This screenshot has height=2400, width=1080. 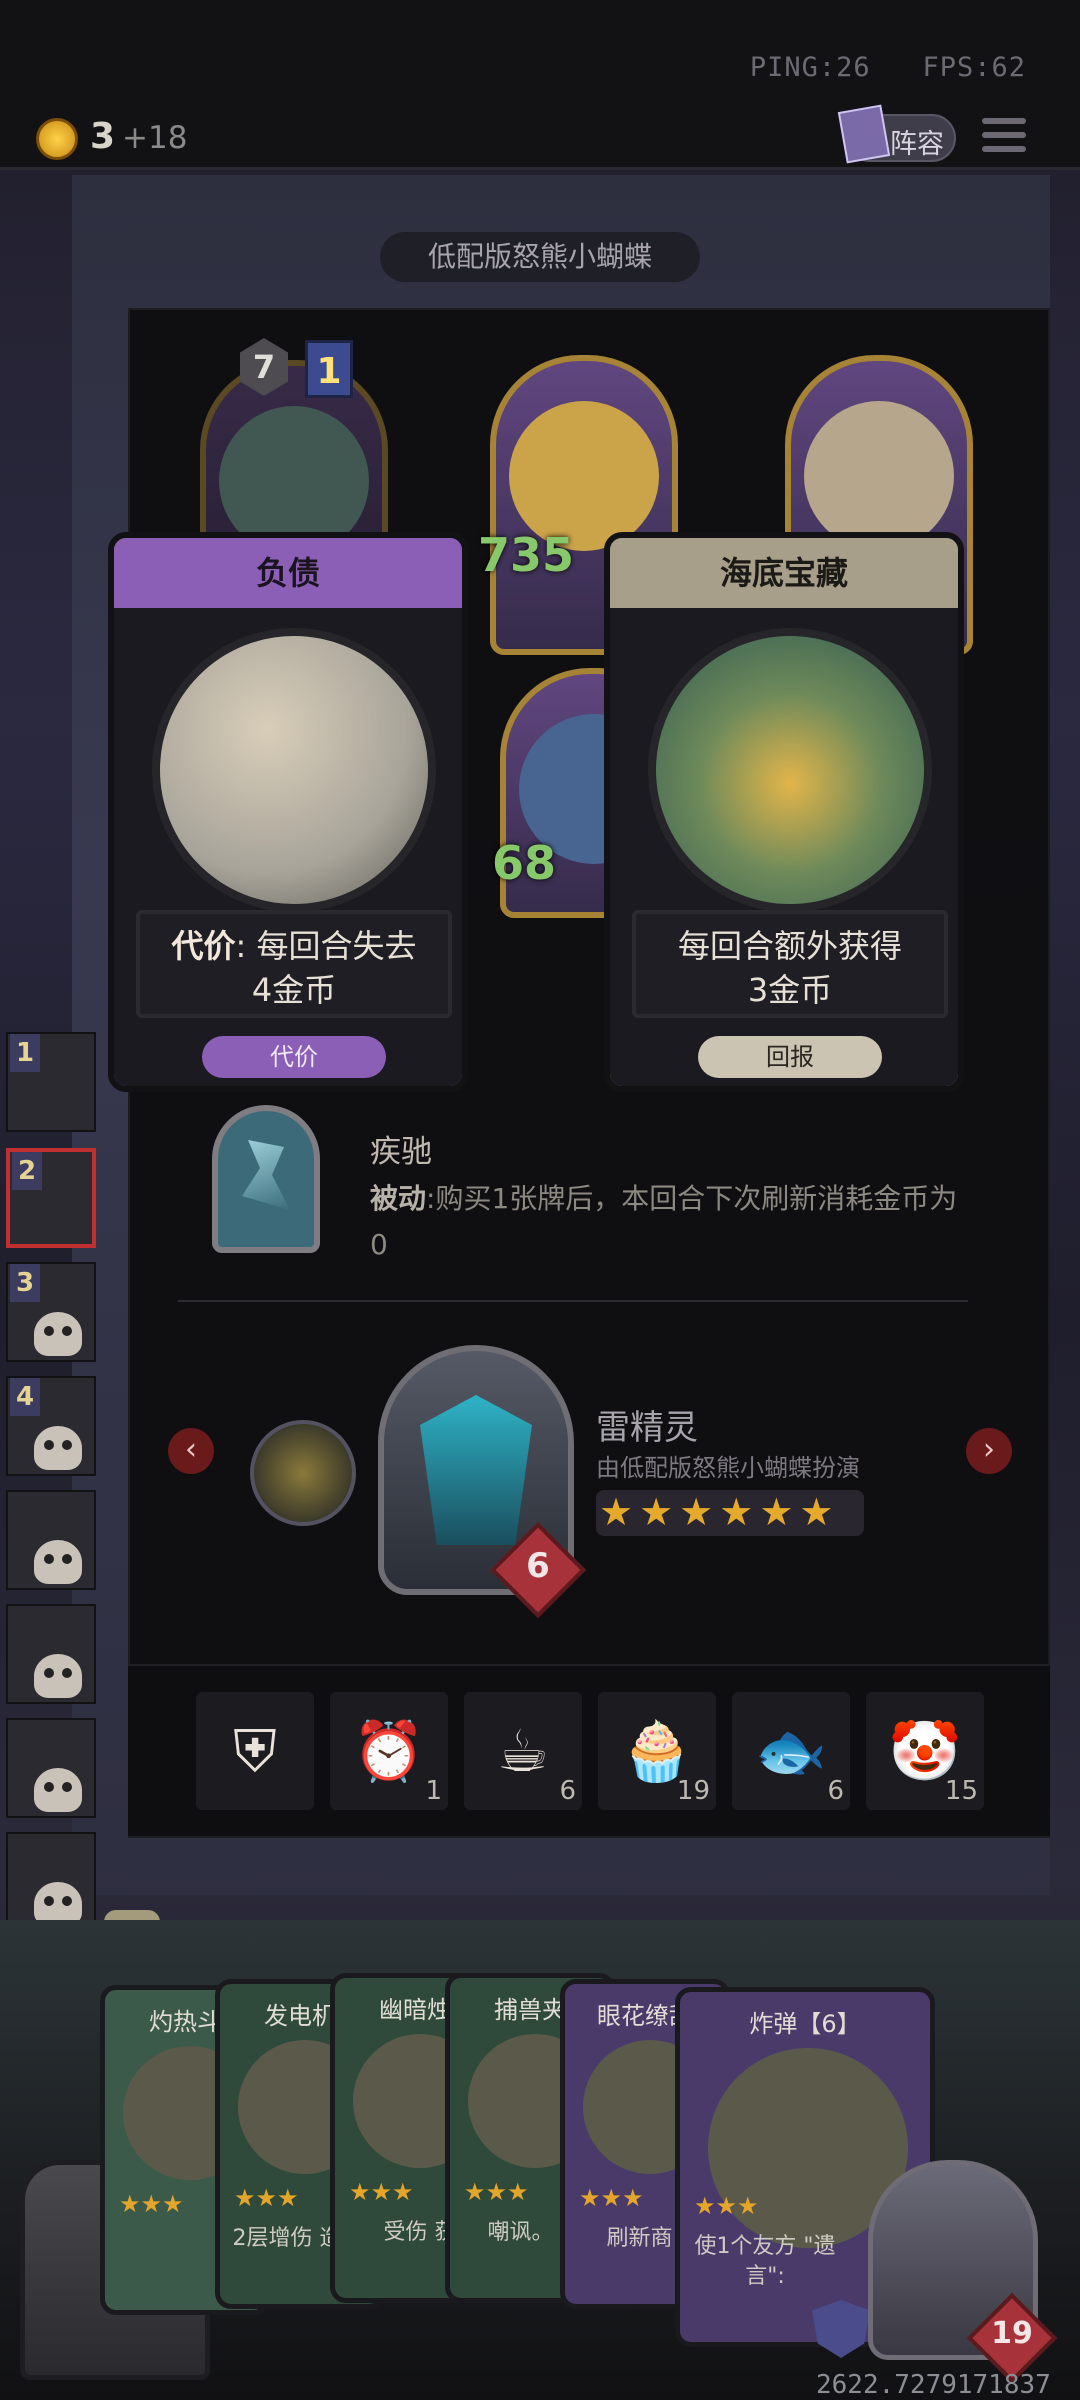 What do you see at coordinates (524, 863) in the screenshot?
I see `hero-stat: 68` at bounding box center [524, 863].